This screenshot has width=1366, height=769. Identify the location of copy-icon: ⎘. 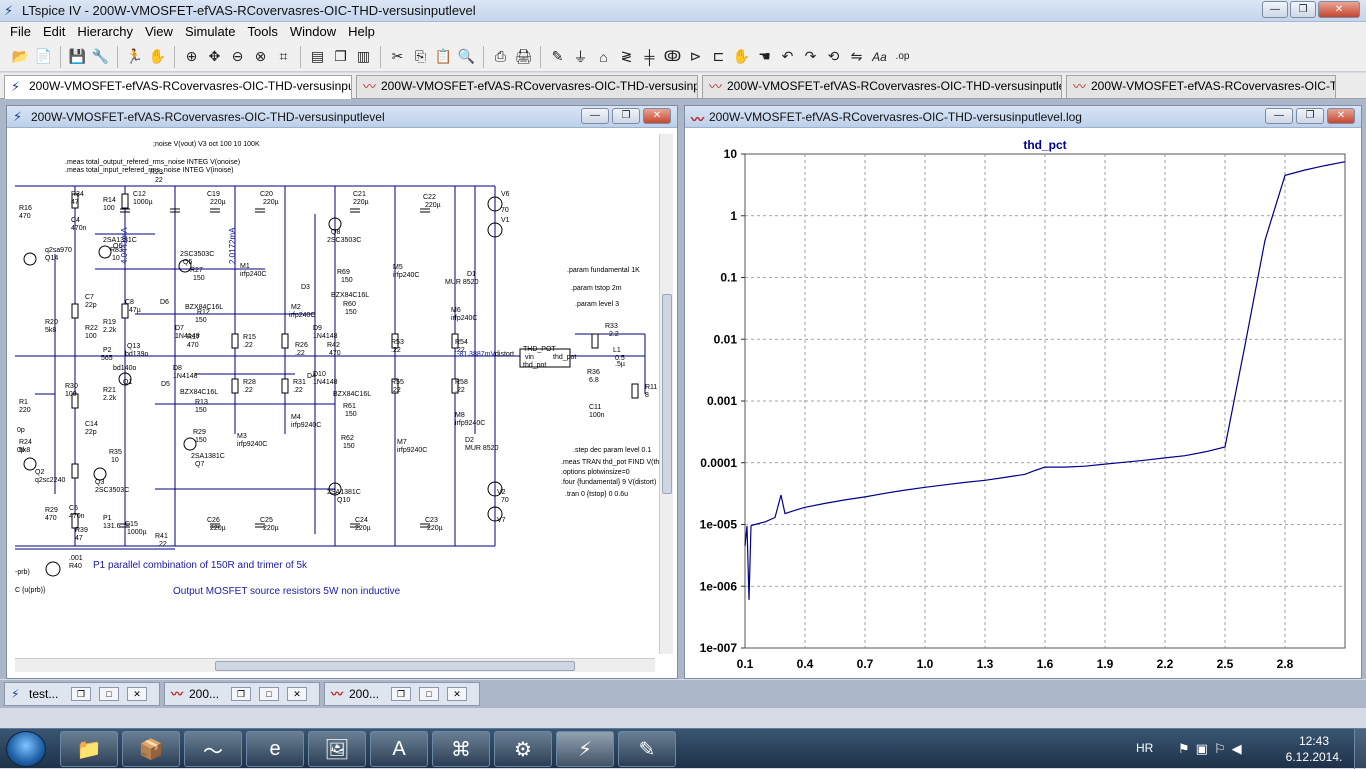
(420, 57).